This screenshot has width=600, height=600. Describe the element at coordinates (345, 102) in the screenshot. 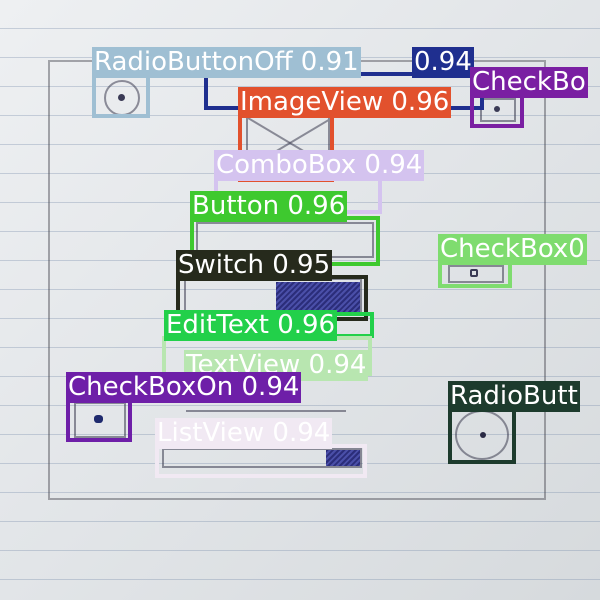

I see `detection-label-imageview: ImageView 0.96` at that location.